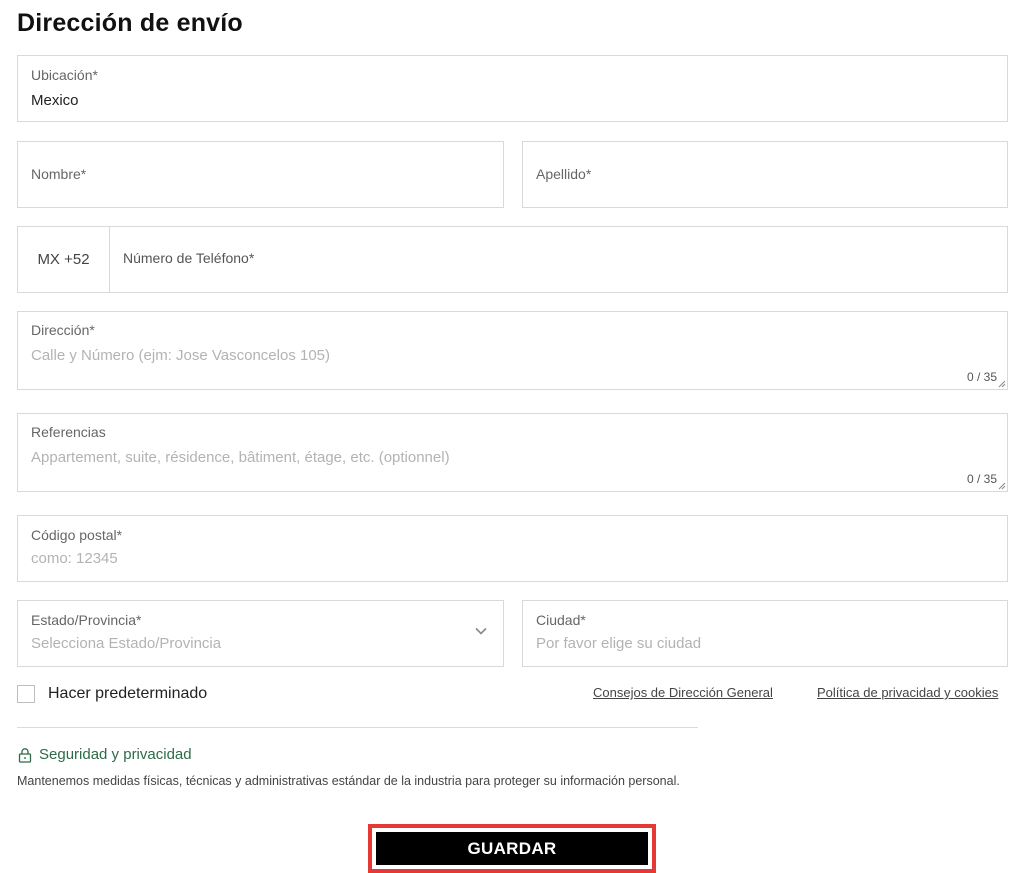 This screenshot has width=1024, height=873. I want to click on country-code-selector: MX +52, so click(64, 259).